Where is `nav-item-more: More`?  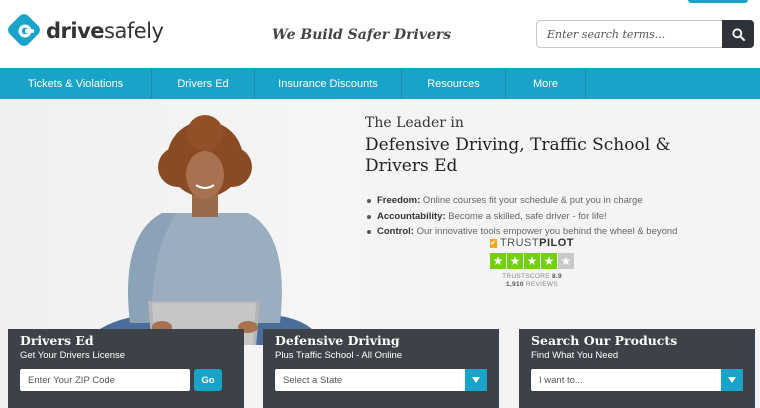 nav-item-more: More is located at coordinates (546, 83).